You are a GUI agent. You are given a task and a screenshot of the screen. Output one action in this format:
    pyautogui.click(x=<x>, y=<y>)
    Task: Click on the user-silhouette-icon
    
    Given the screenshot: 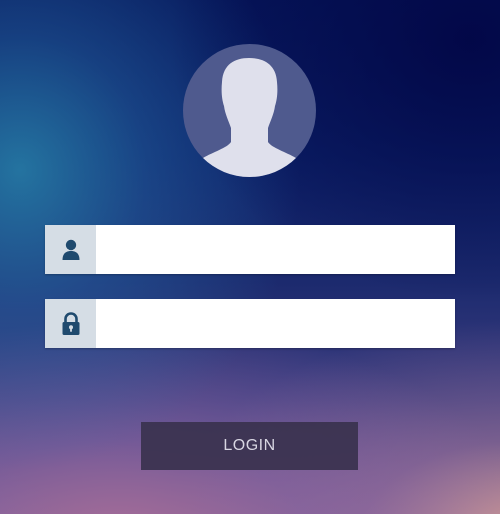 What is the action you would take?
    pyautogui.click(x=249, y=117)
    